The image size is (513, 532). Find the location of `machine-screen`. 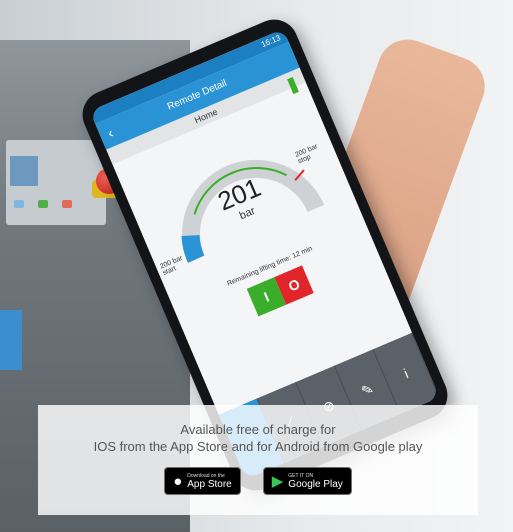

machine-screen is located at coordinates (24, 171).